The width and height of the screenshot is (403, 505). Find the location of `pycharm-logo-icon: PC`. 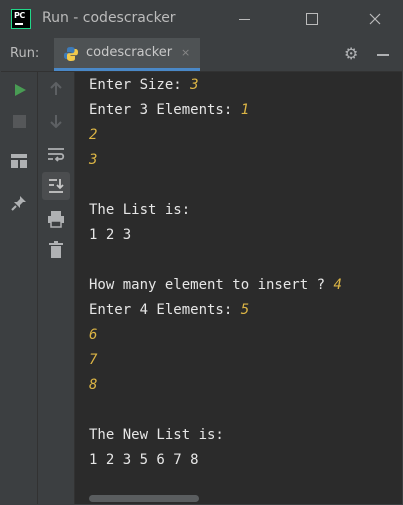

pycharm-logo-icon: PC is located at coordinates (21, 19).